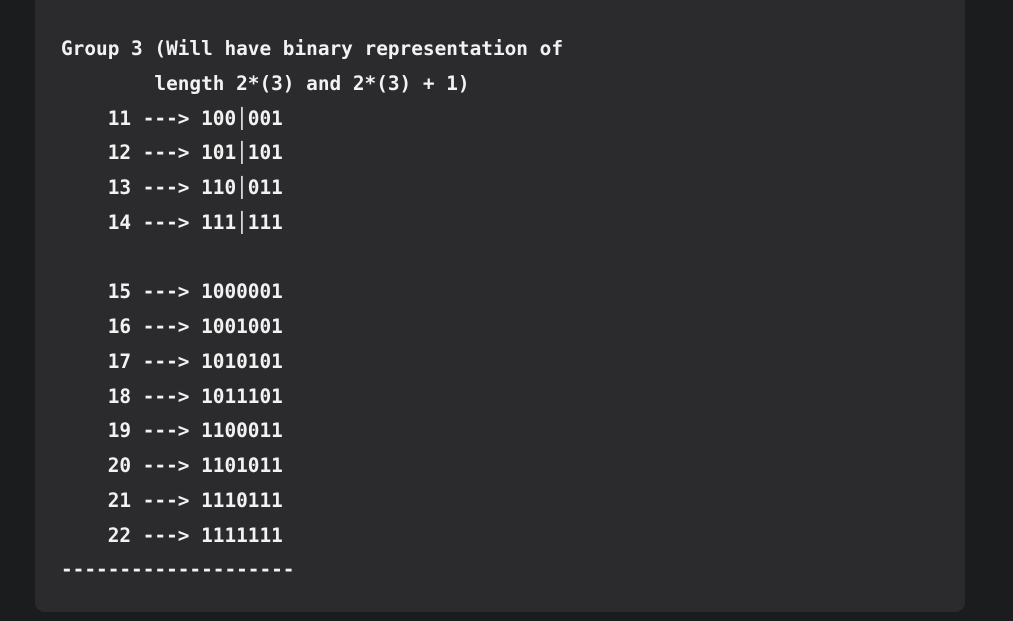  Describe the element at coordinates (172, 292) in the screenshot. I see `code-line-15: 15 ---> 1000001` at that location.